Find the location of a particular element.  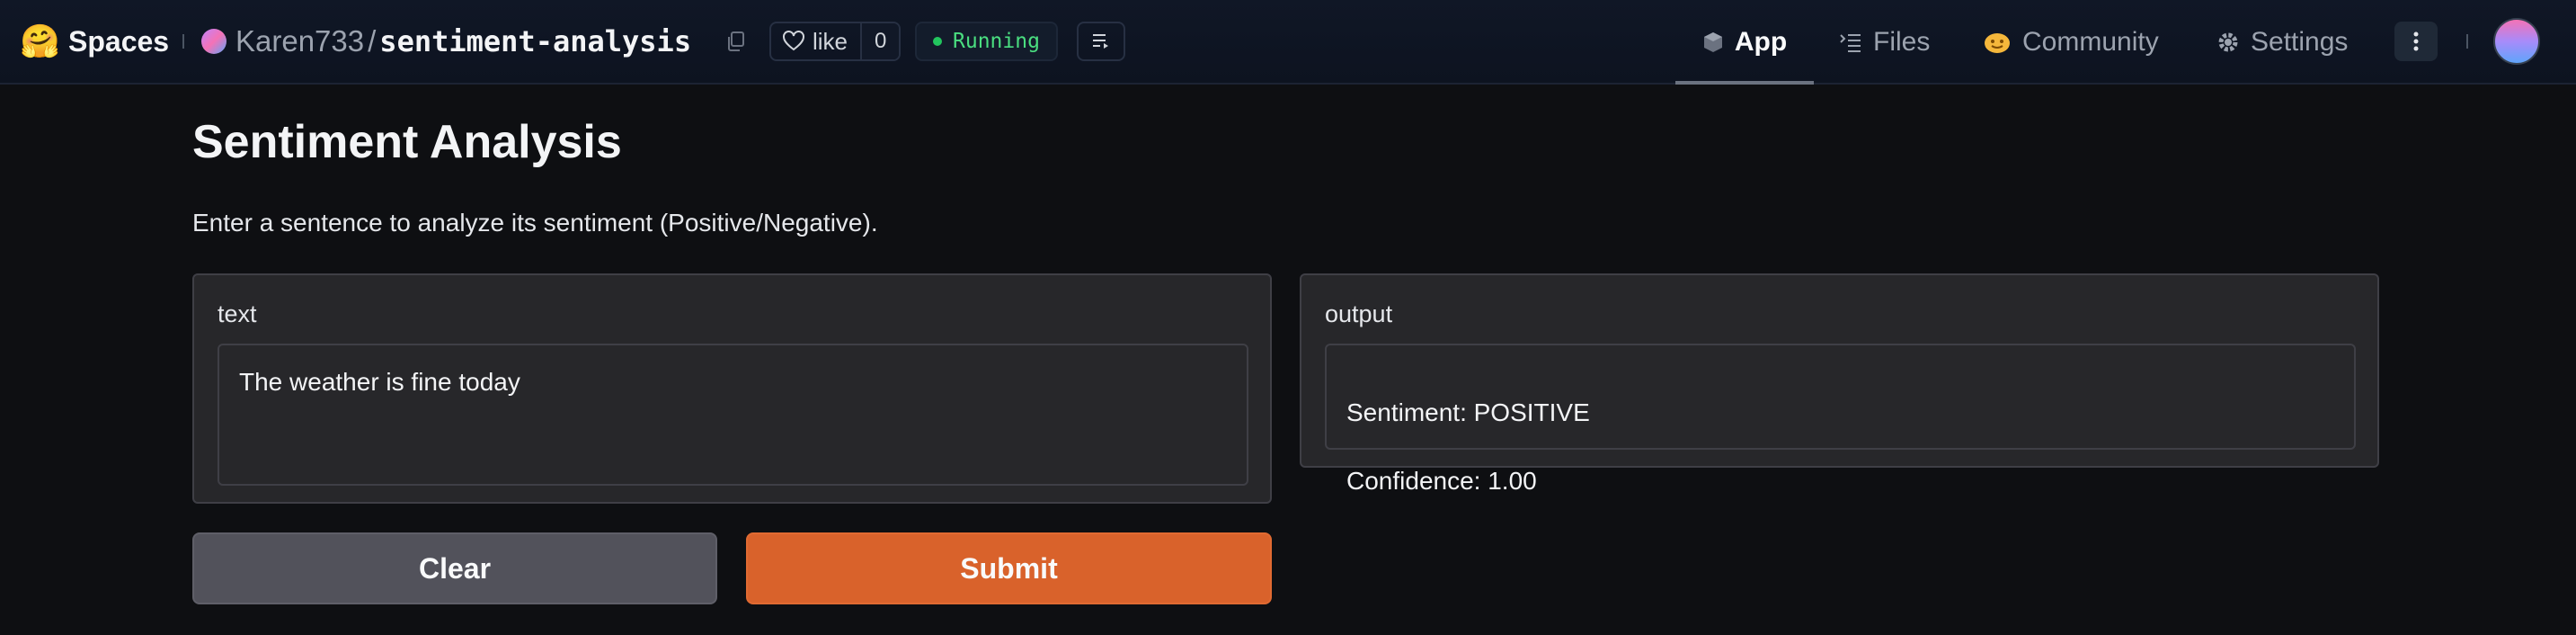

cube-icon is located at coordinates (1713, 42).